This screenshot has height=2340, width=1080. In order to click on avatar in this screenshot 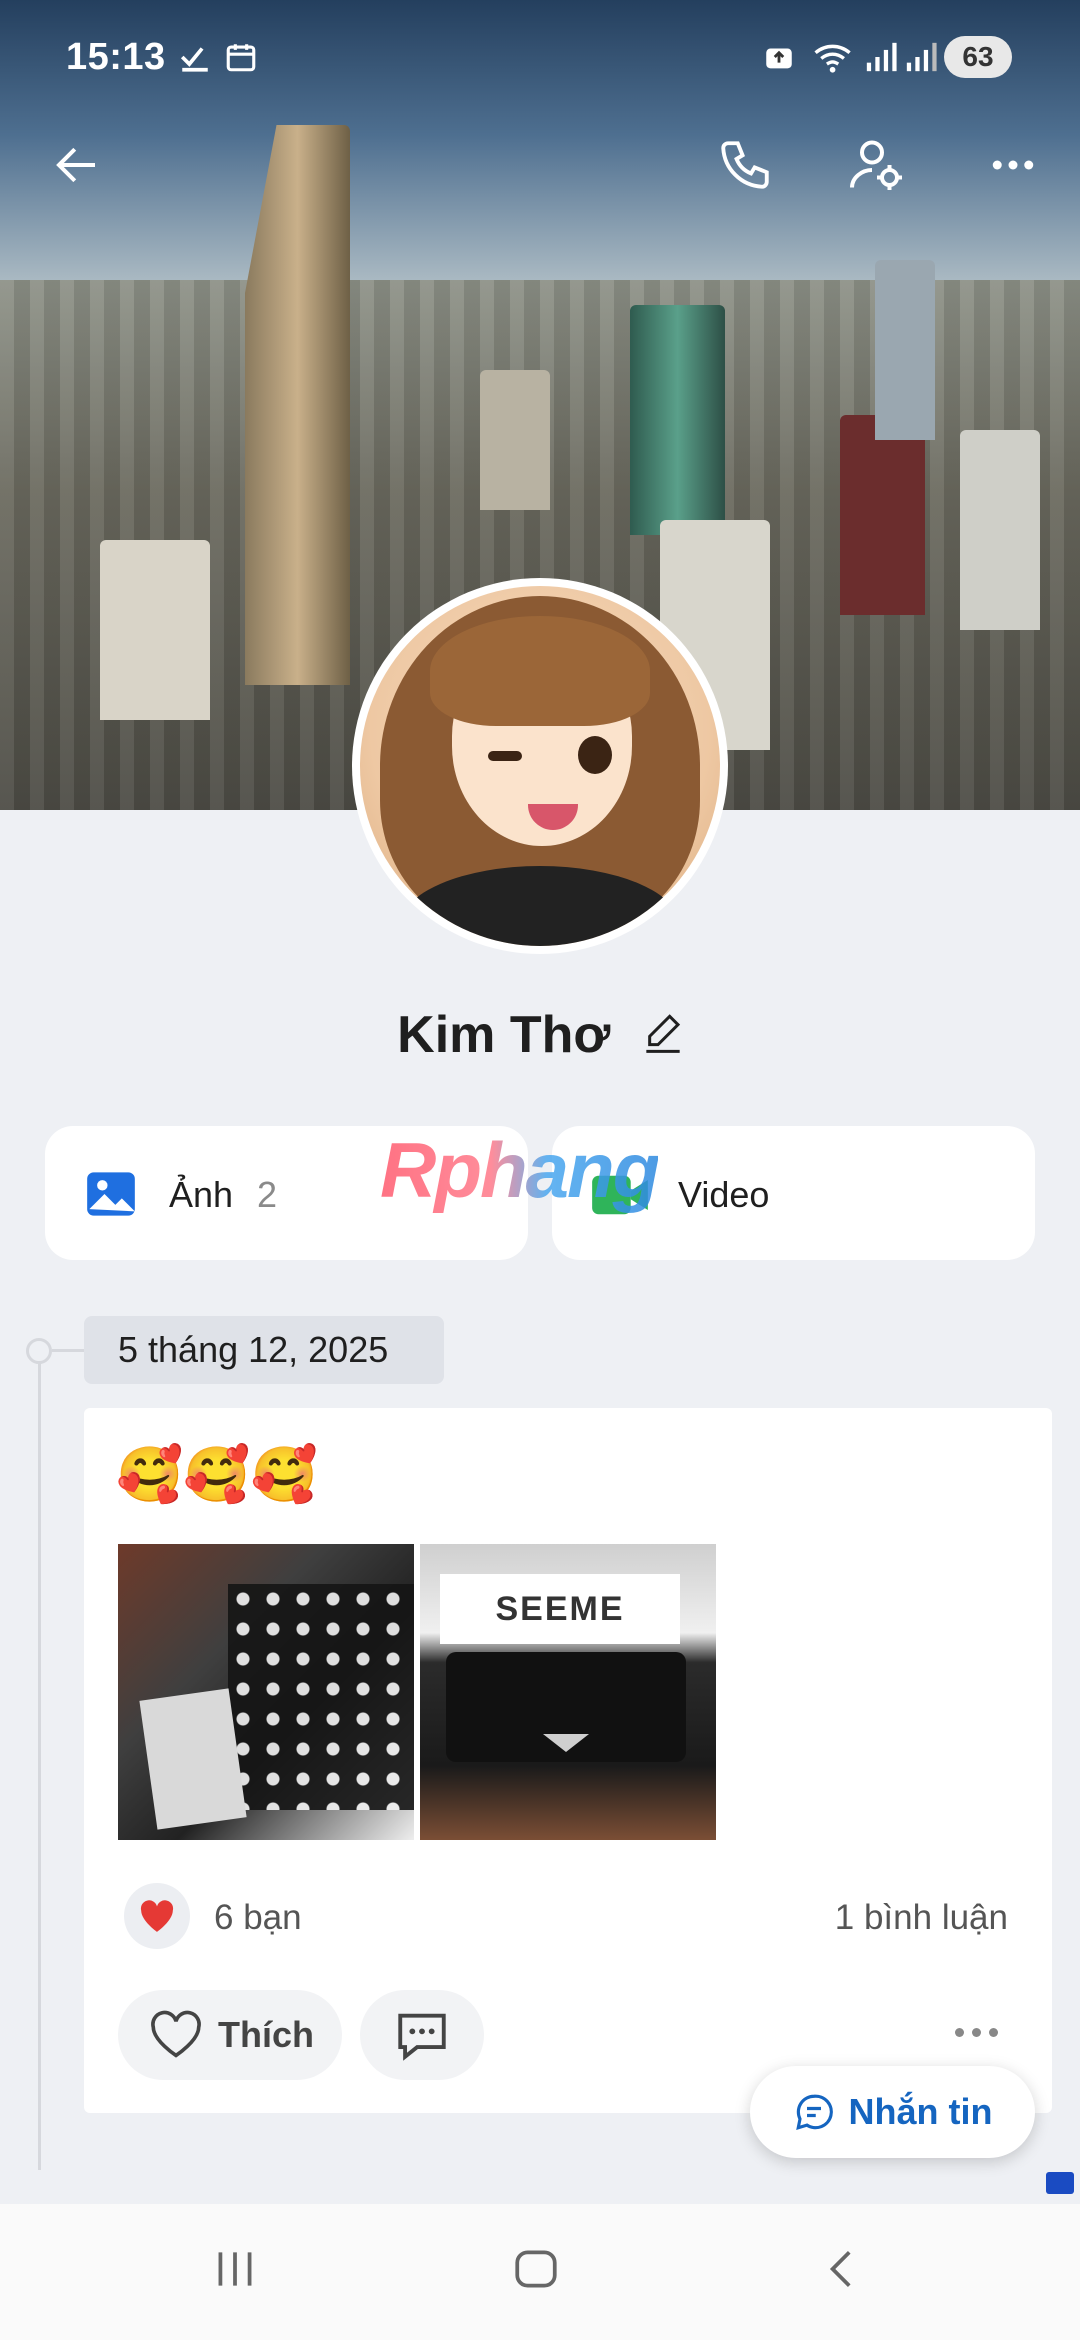, I will do `click(540, 766)`.